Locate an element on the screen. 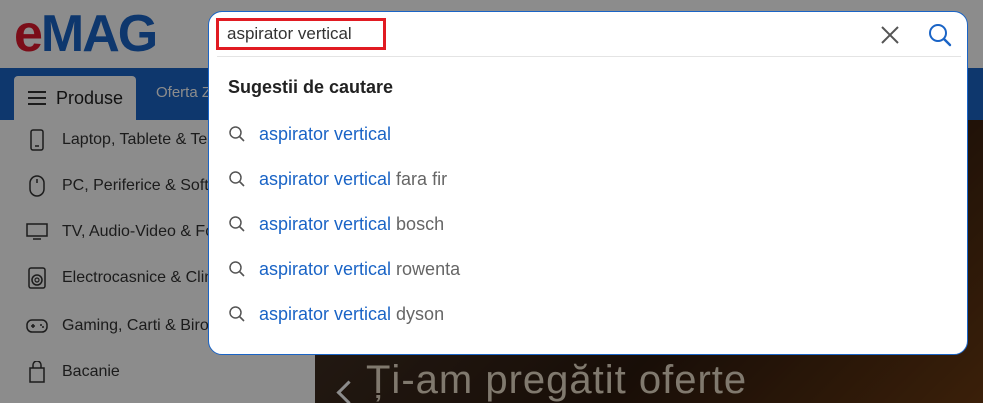 The width and height of the screenshot is (983, 405). close-icon is located at coordinates (890, 35).